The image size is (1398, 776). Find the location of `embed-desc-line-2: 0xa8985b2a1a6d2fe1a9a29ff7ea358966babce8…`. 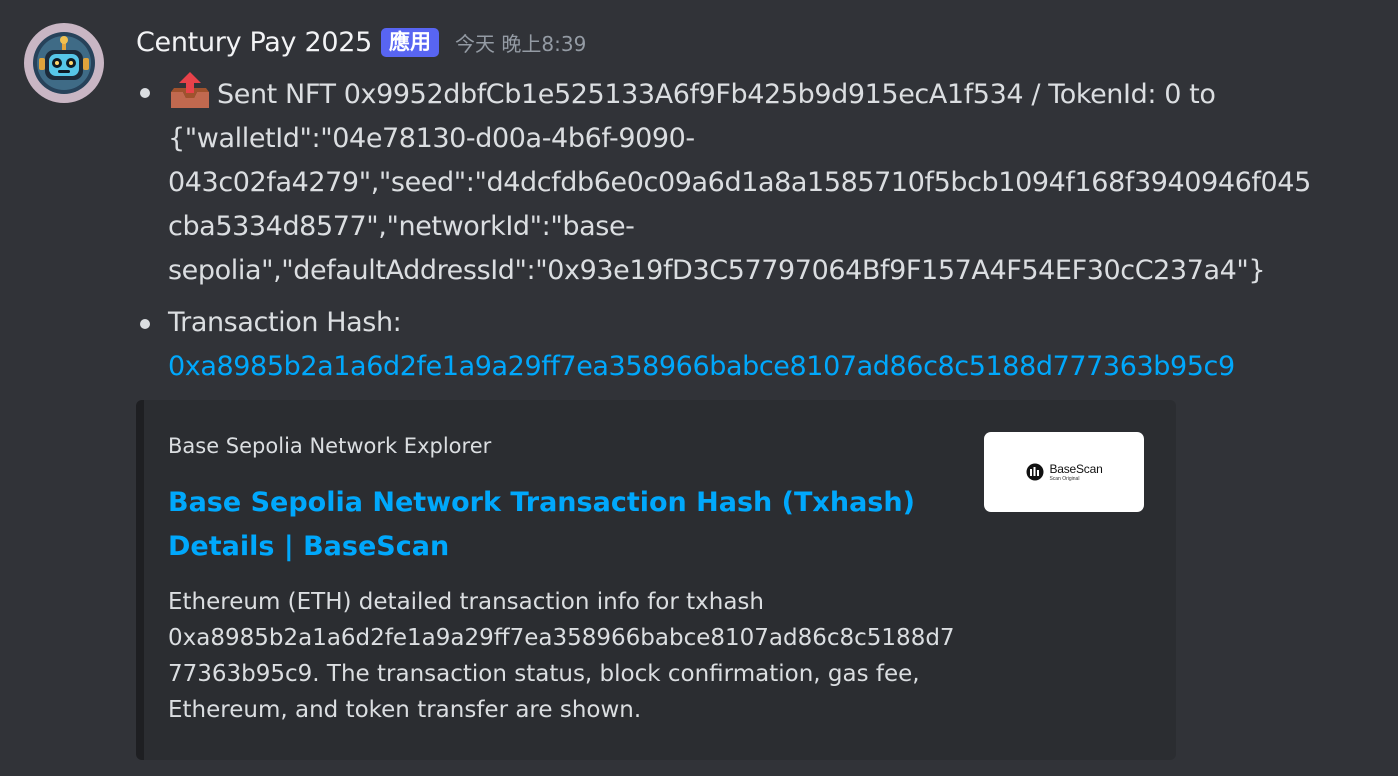

embed-desc-line-2: 0xa8985b2a1a6d2fe1a9a29ff7ea358966babce8… is located at coordinates (561, 638).